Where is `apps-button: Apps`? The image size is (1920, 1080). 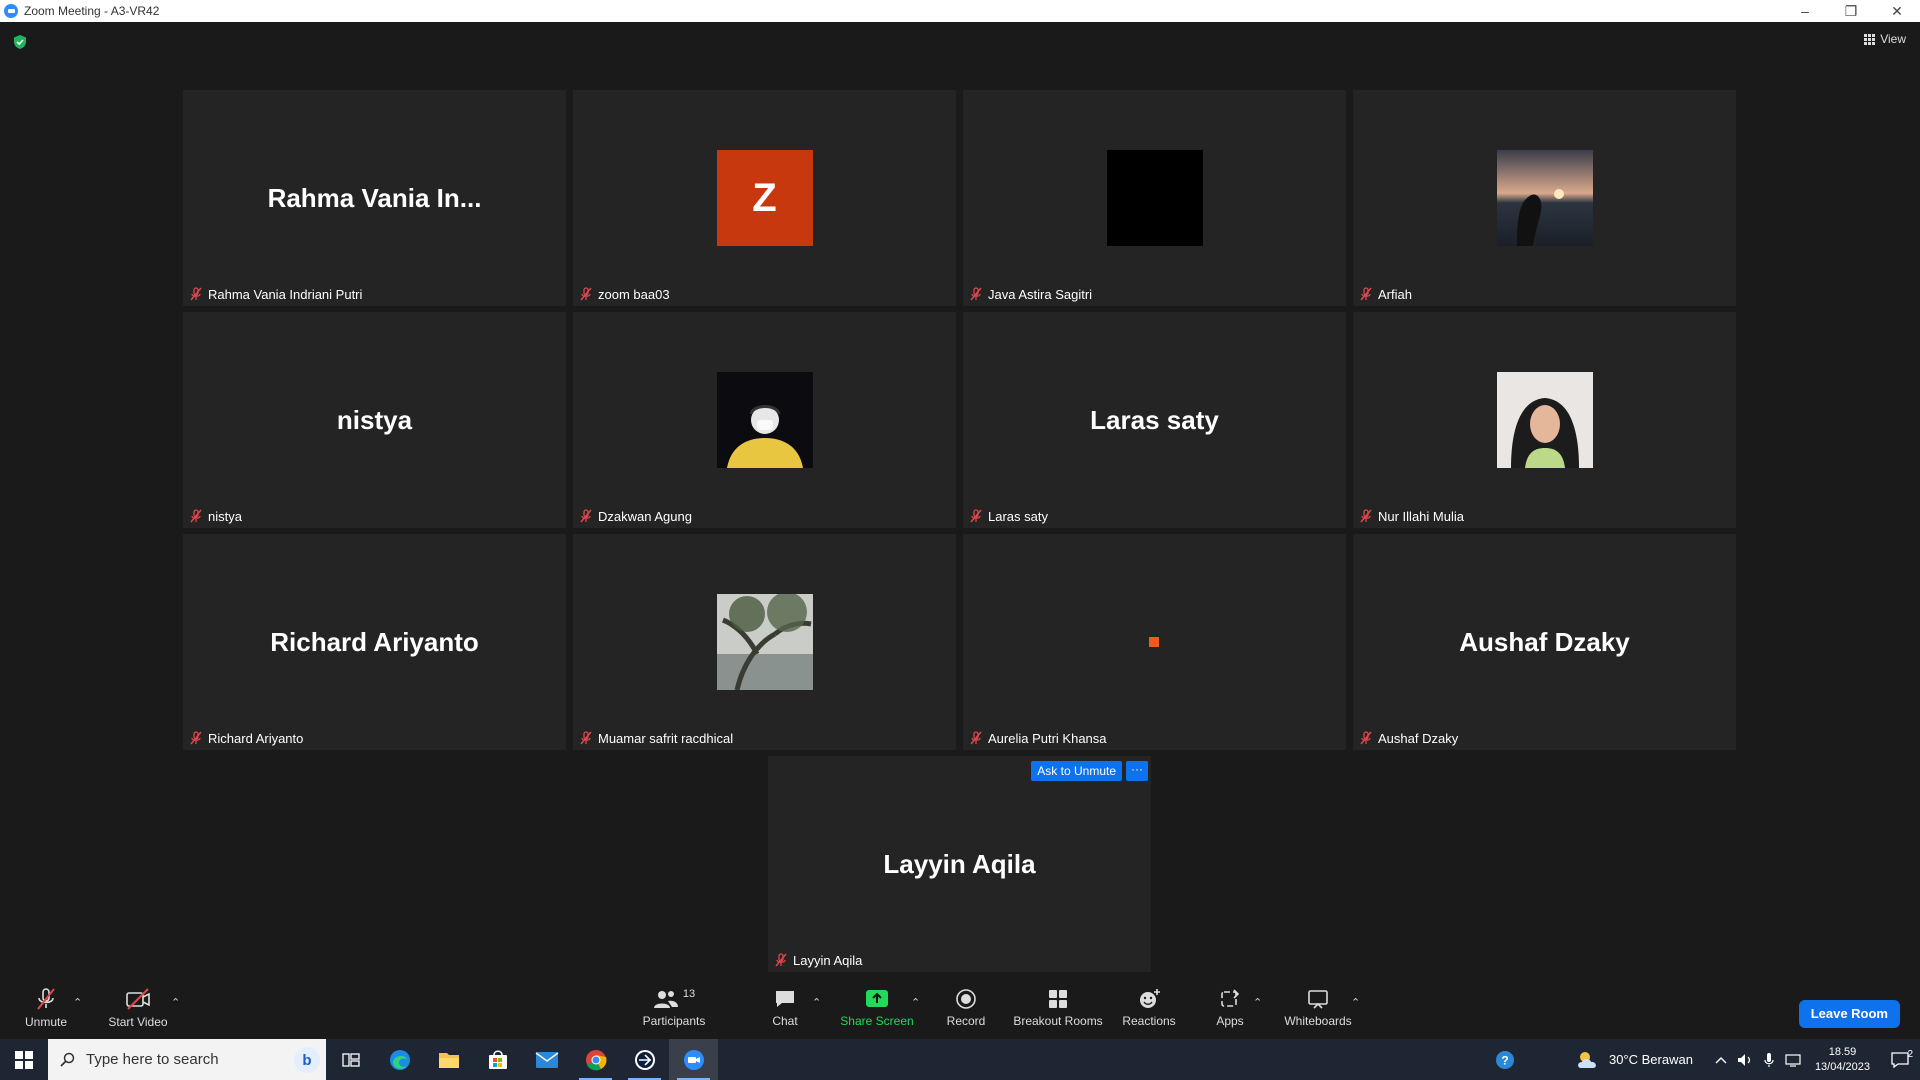 apps-button: Apps is located at coordinates (1230, 1007).